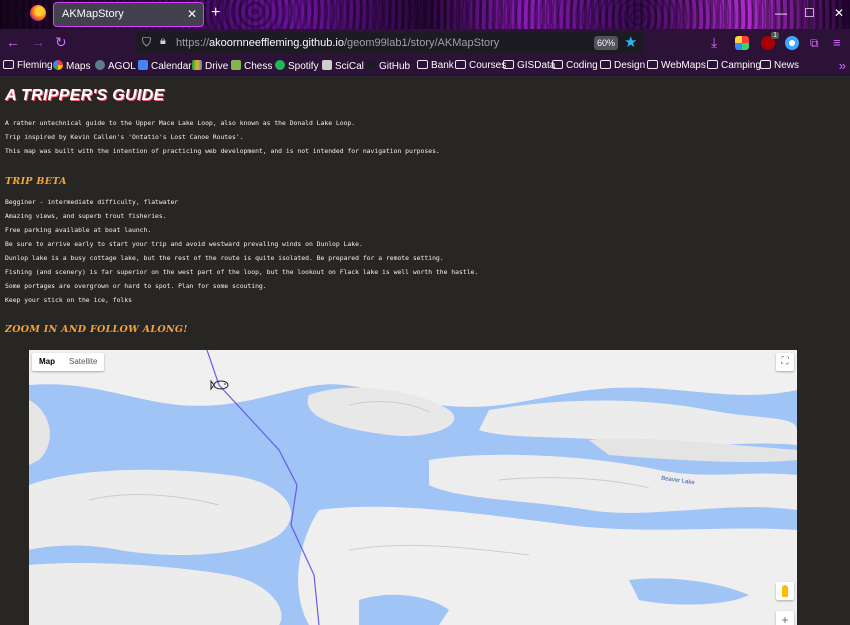 The width and height of the screenshot is (850, 625). I want to click on bookmark-fleming: Fleming, so click(28, 65).